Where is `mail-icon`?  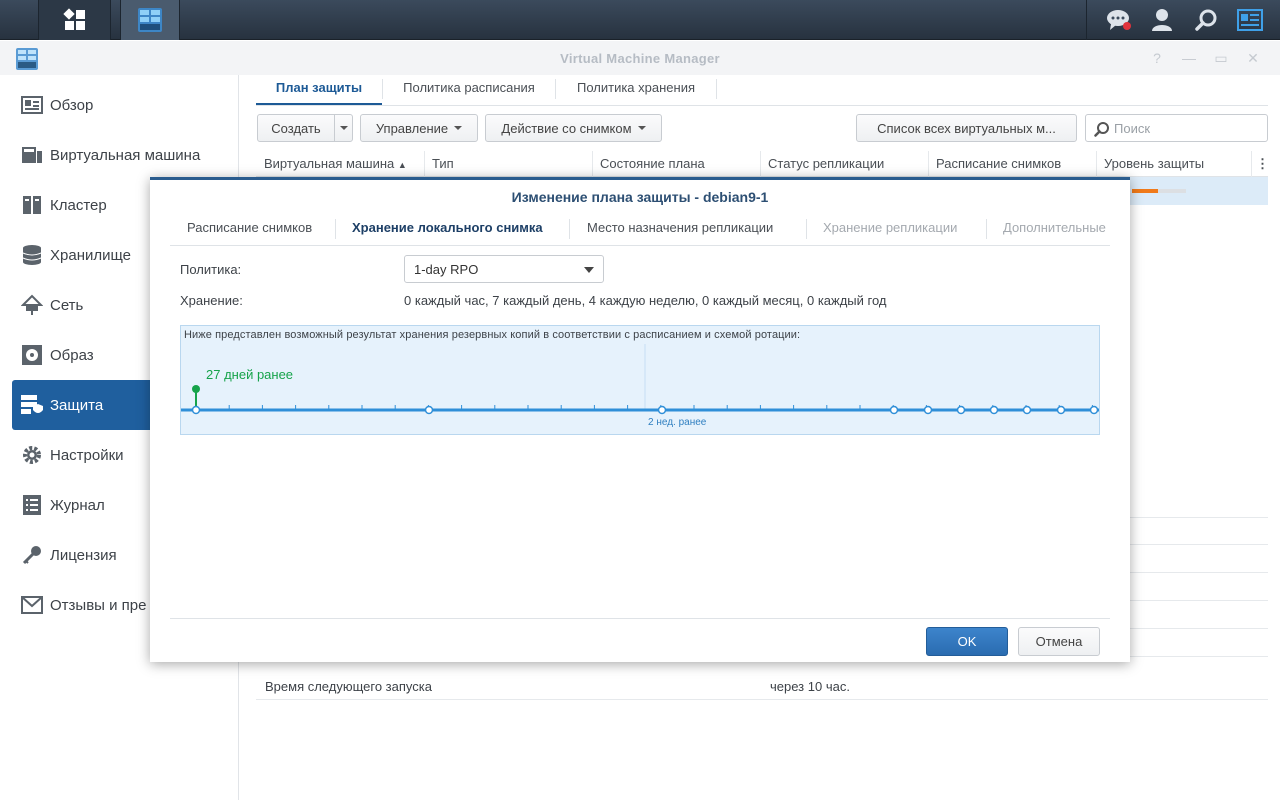 mail-icon is located at coordinates (32, 605).